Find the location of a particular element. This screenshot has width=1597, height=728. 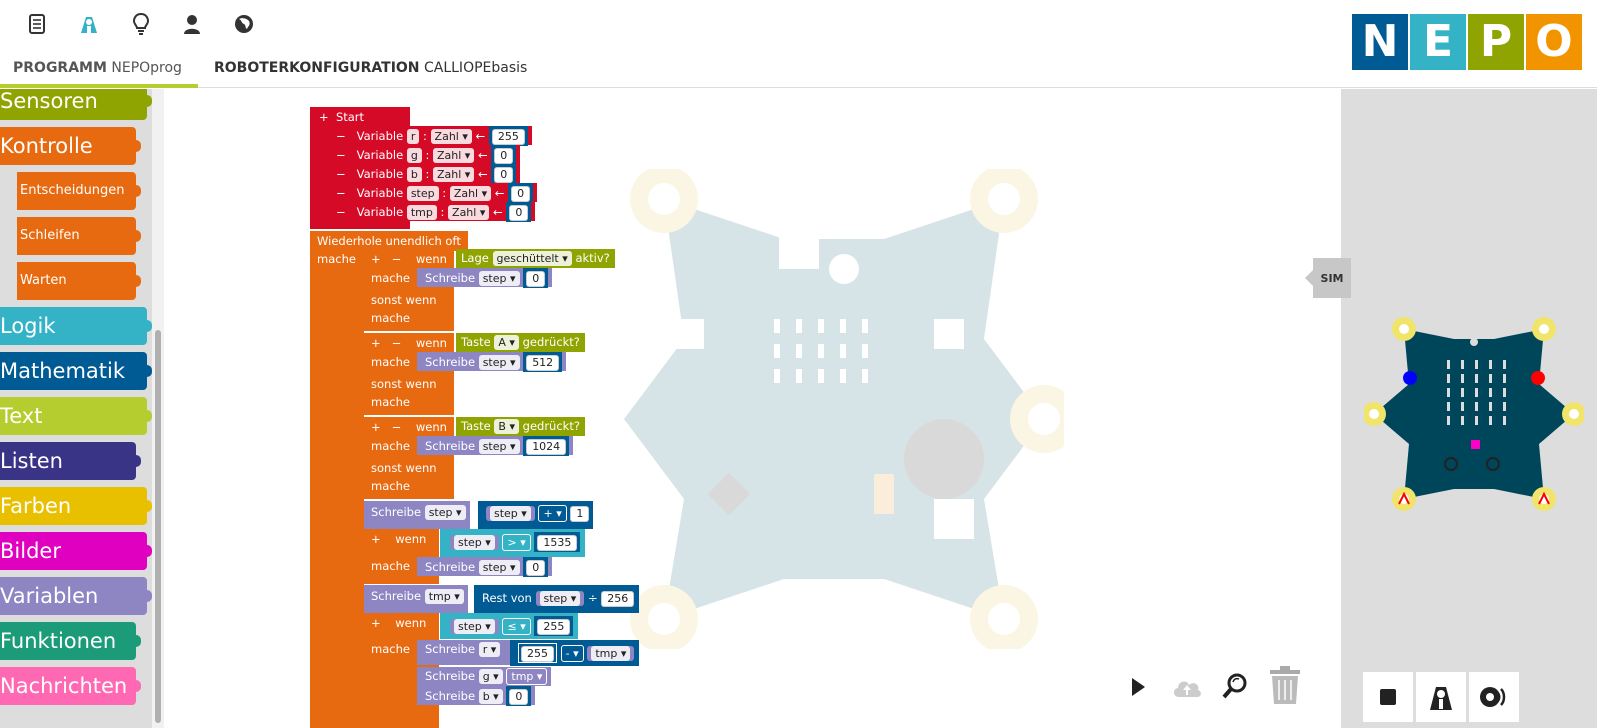

user-icon is located at coordinates (192, 24).